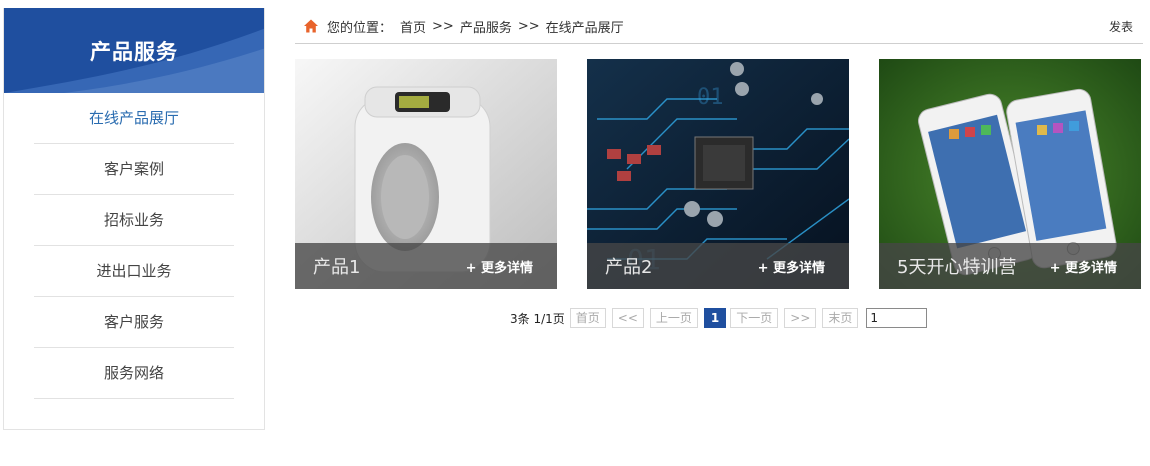 The height and width of the screenshot is (466, 1150). I want to click on breadcrumb-prefix: 您的位置：, so click(360, 28).